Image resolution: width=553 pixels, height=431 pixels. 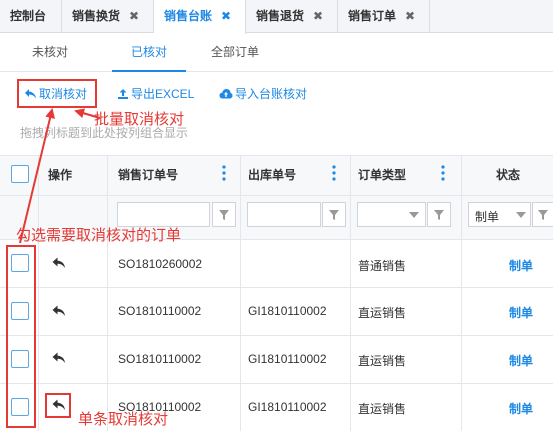 I want to click on tab-console: 控制台, so click(x=31, y=16).